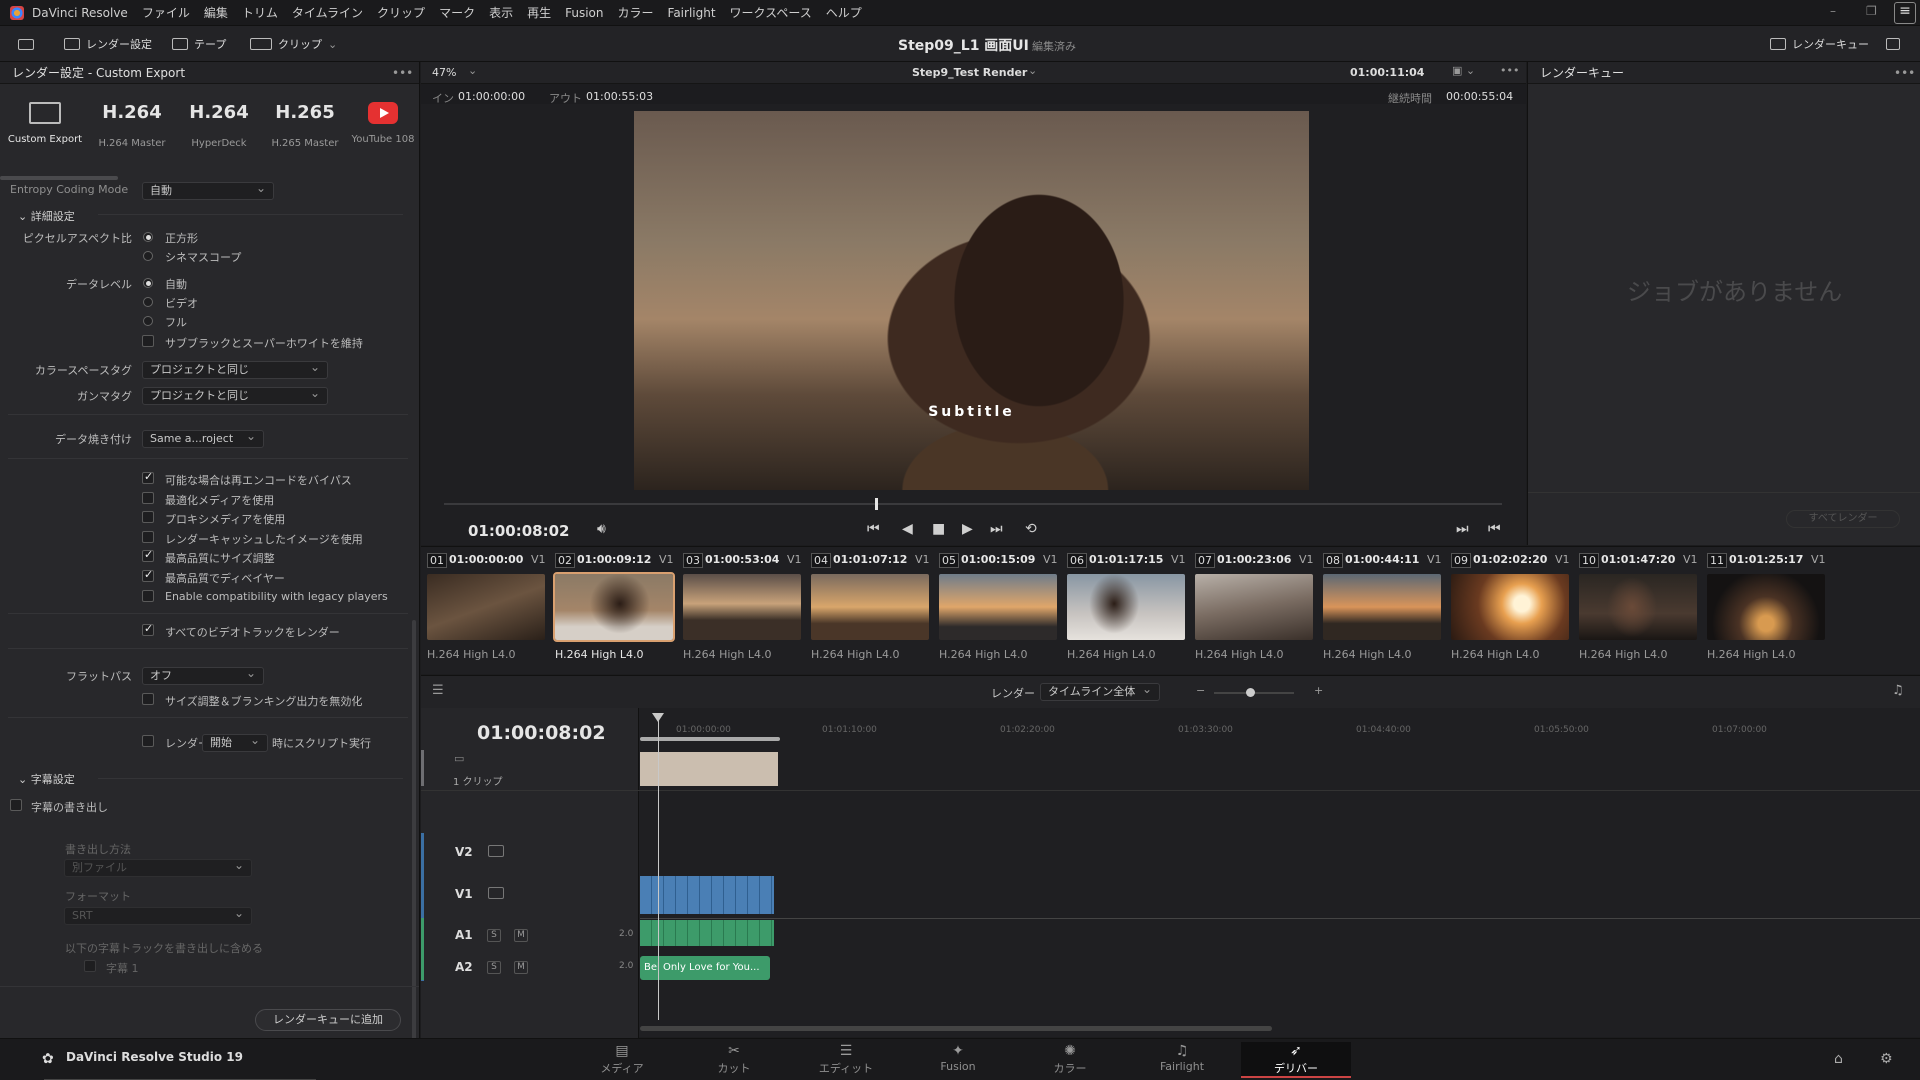 The image size is (1920, 1080). I want to click on clip-thumbnail: 09 01:02:02:20 V1 H.264 High L4.0, so click(1507, 610).